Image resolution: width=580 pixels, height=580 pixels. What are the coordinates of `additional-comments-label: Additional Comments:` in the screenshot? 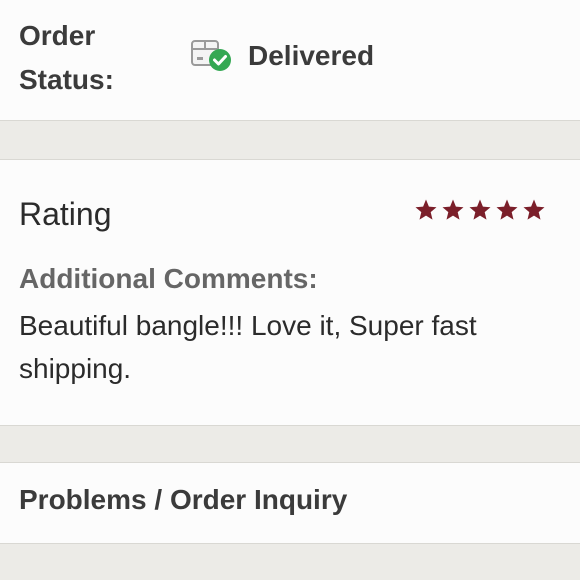 It's located at (168, 278).